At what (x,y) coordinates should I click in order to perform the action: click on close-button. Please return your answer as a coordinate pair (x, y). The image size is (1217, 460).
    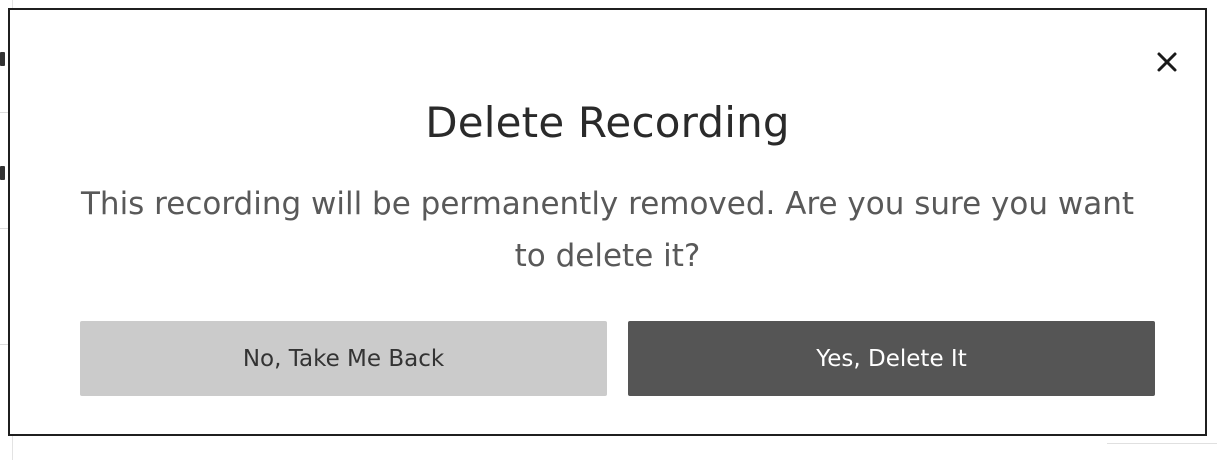
    Looking at the image, I should click on (1167, 62).